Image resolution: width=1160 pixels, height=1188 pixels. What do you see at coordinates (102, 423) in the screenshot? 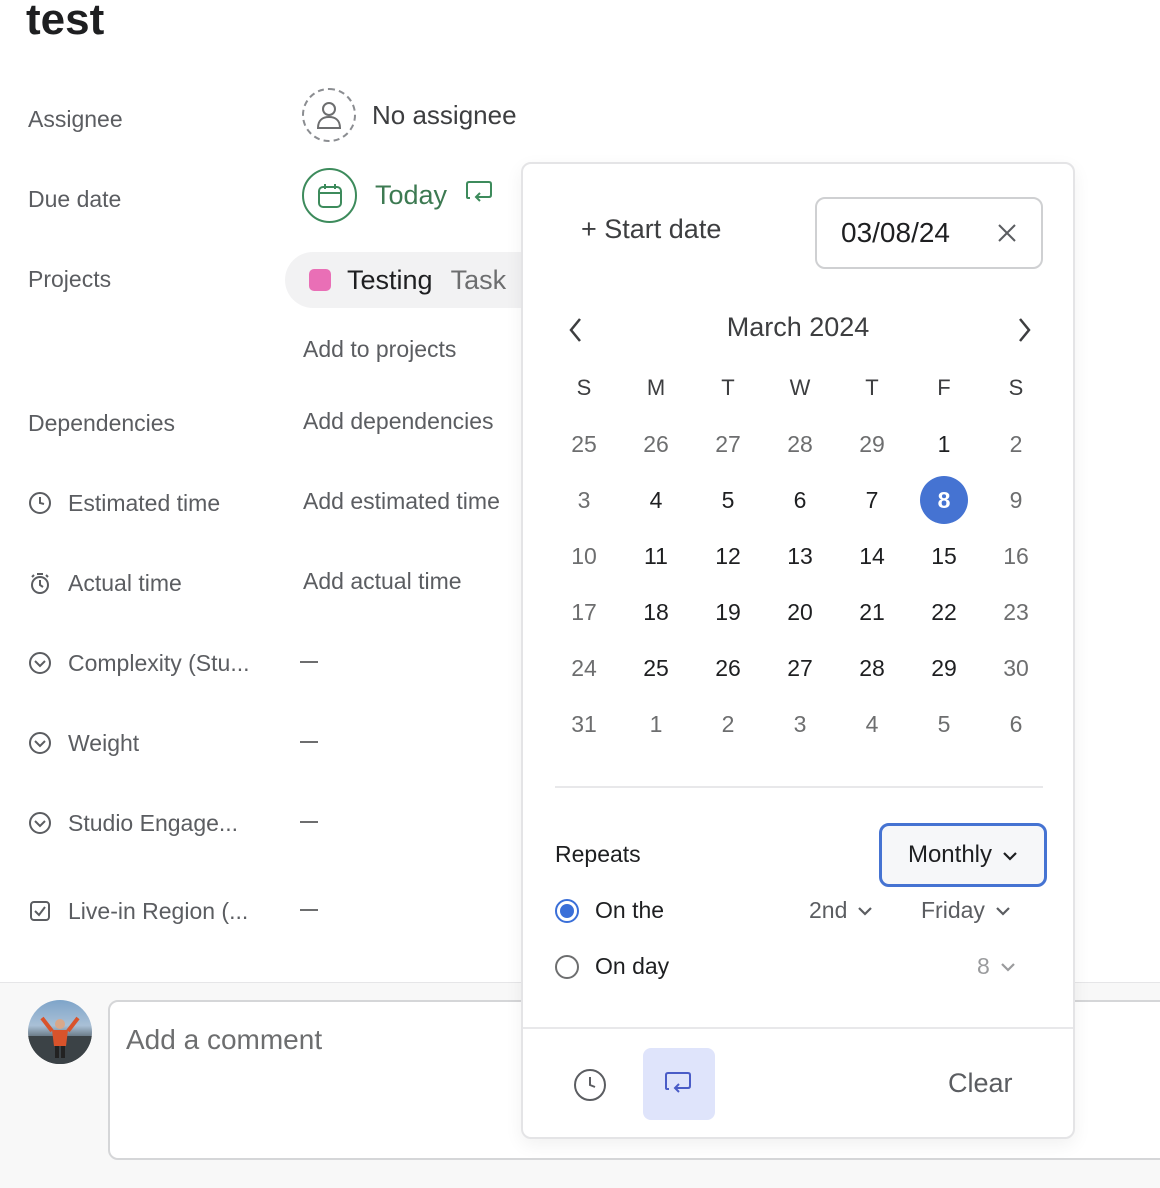
I see `dependencies-label: Dependencies` at bounding box center [102, 423].